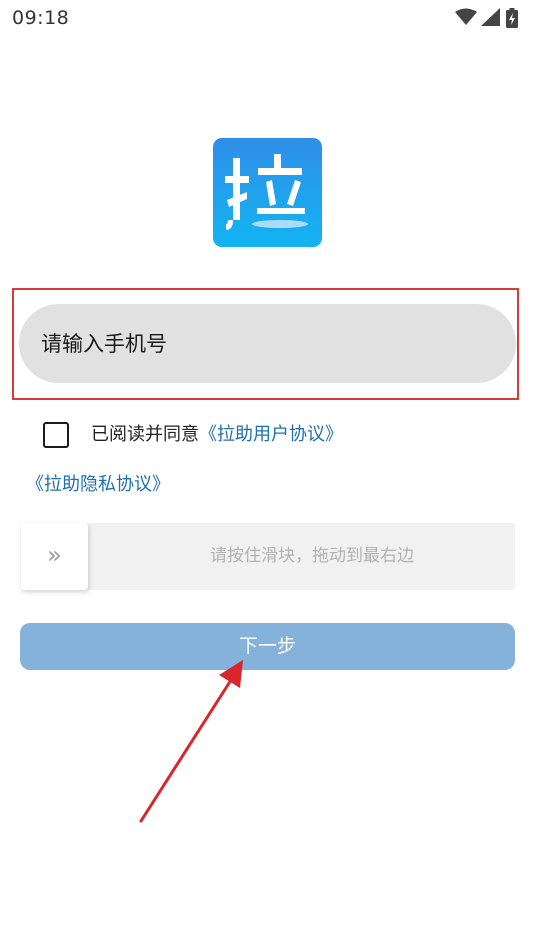 This screenshot has height=951, width=535. I want to click on agreement-line: 已阅读并同意《拉助用户协议》, so click(217, 435).